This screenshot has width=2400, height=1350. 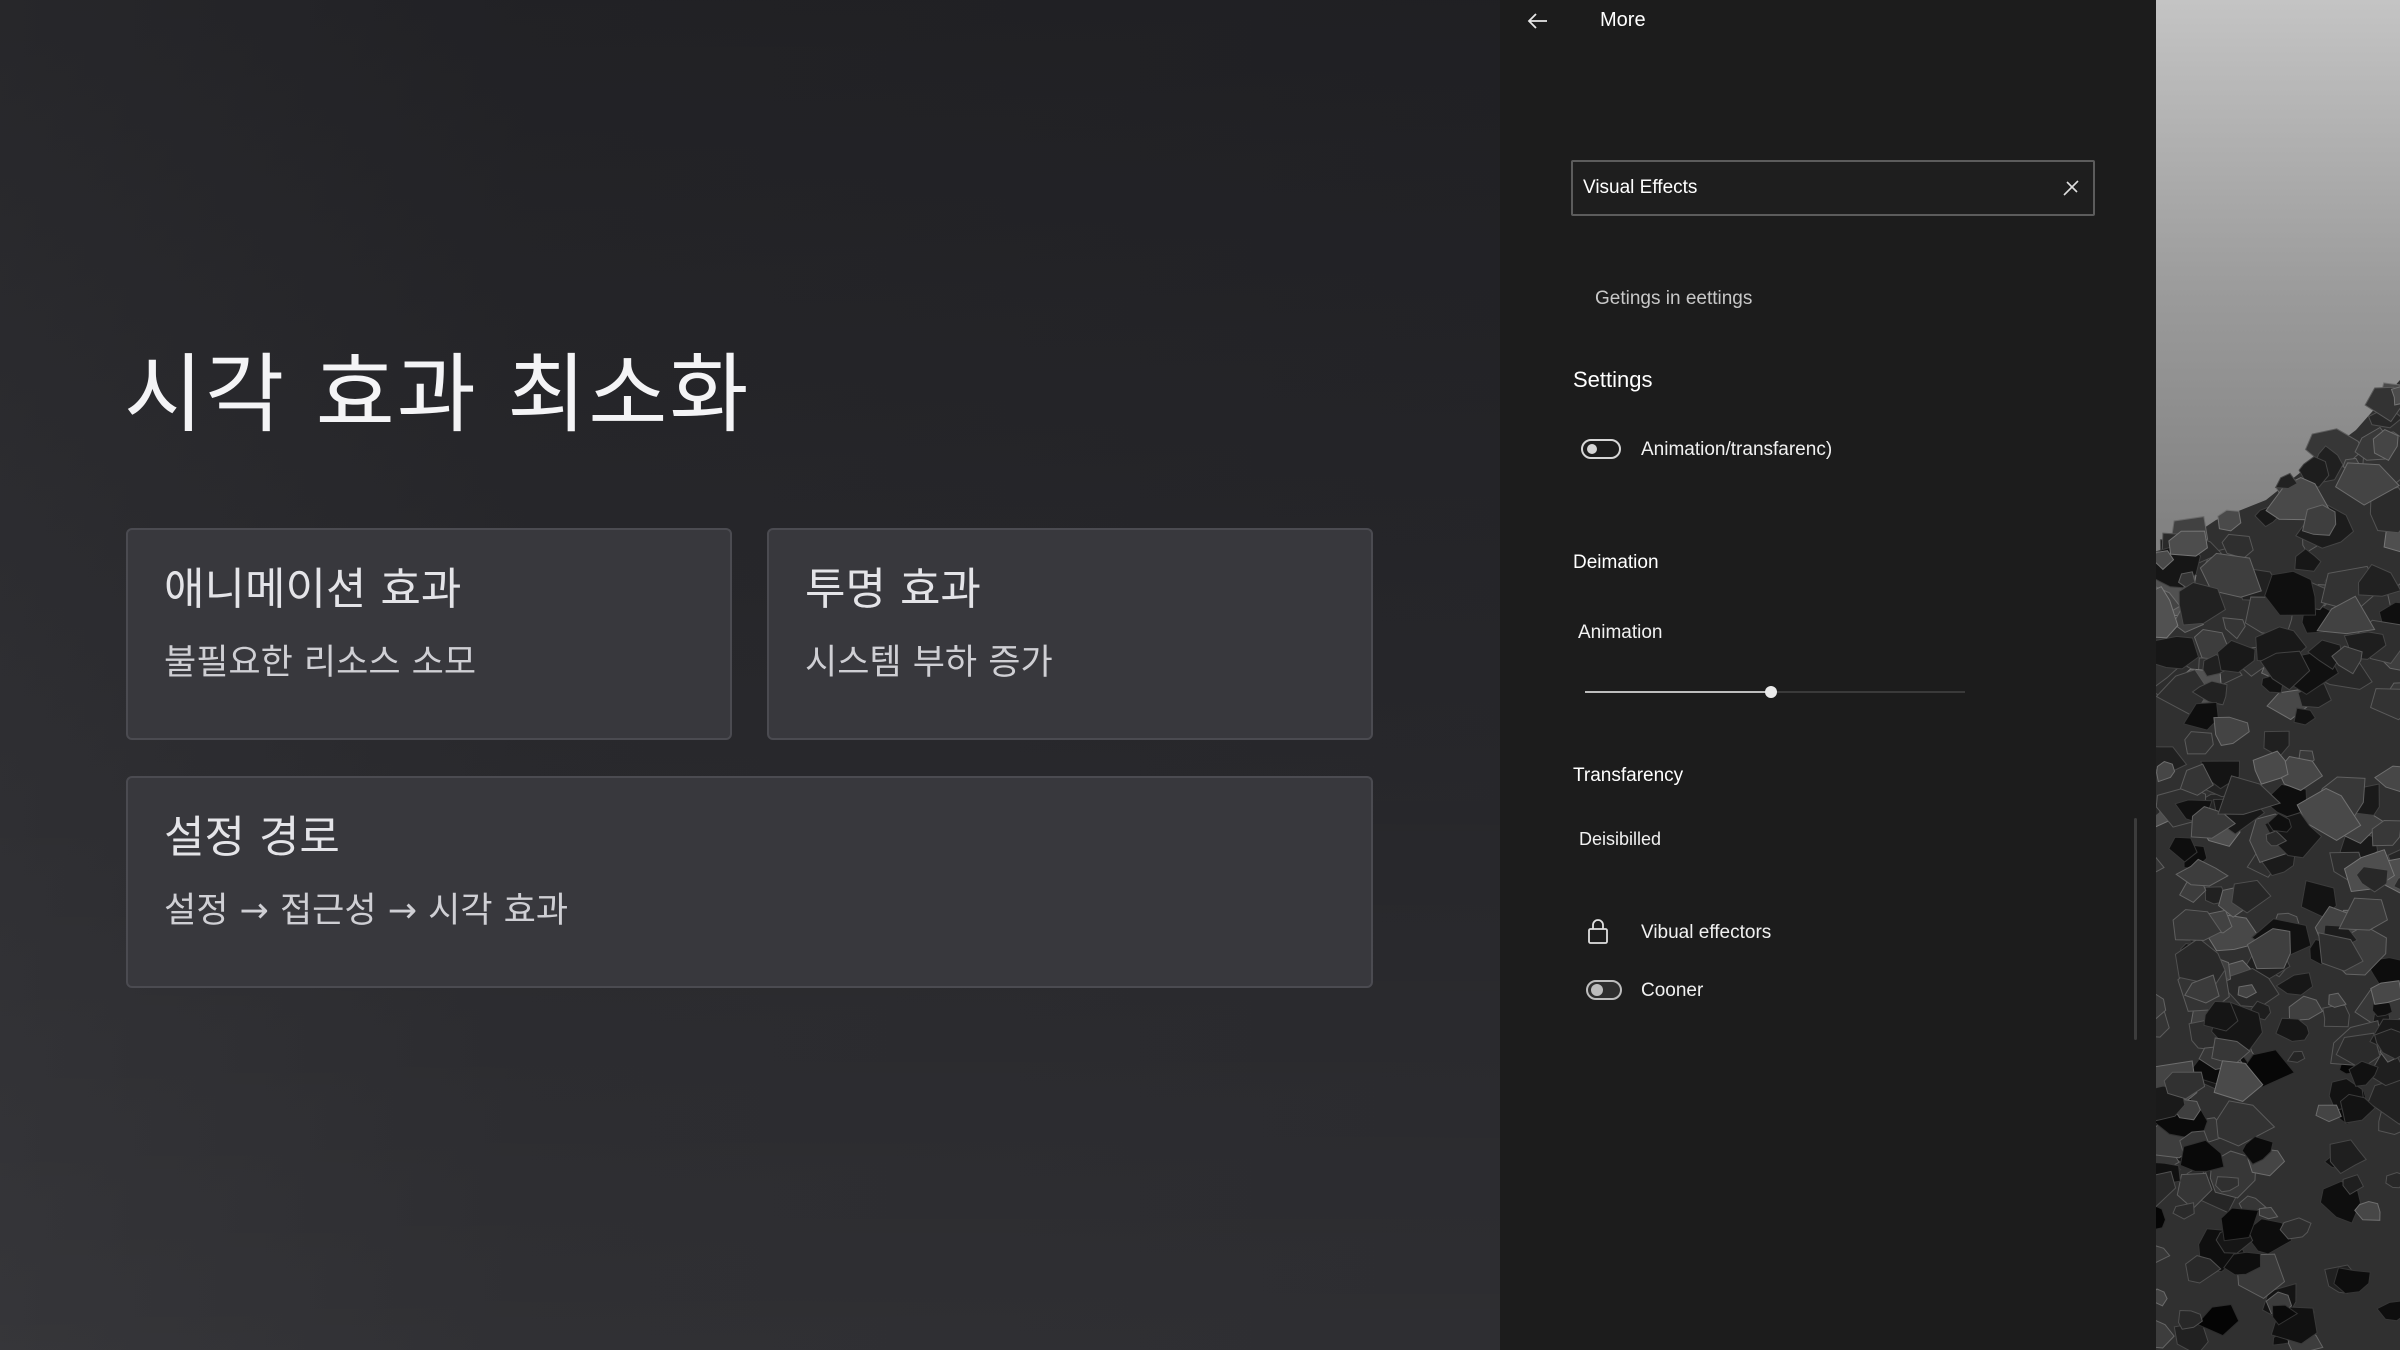 I want to click on section-heading-deimation: Deimation, so click(x=1616, y=562).